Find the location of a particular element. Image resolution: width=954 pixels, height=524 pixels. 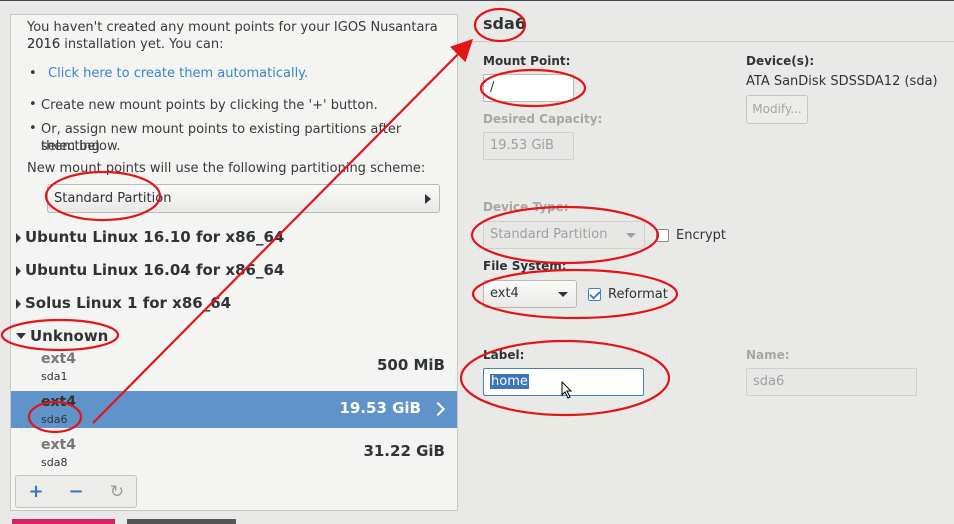

partition-title: sda6 is located at coordinates (504, 23).